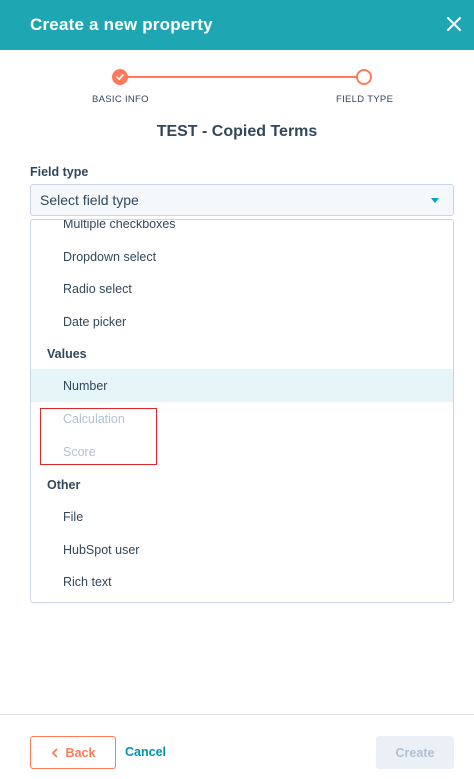 This screenshot has height=779, width=474. I want to click on create-label: Create, so click(415, 752).